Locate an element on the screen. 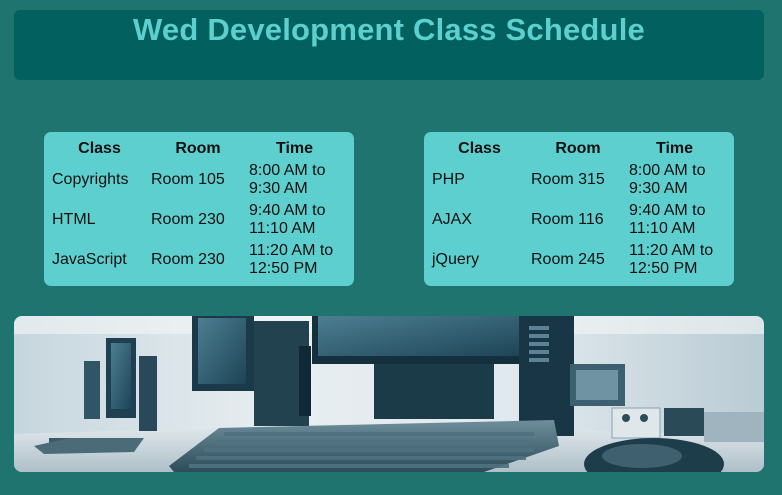 The width and height of the screenshot is (782, 495). room-cell: Room 315 is located at coordinates (568, 179).